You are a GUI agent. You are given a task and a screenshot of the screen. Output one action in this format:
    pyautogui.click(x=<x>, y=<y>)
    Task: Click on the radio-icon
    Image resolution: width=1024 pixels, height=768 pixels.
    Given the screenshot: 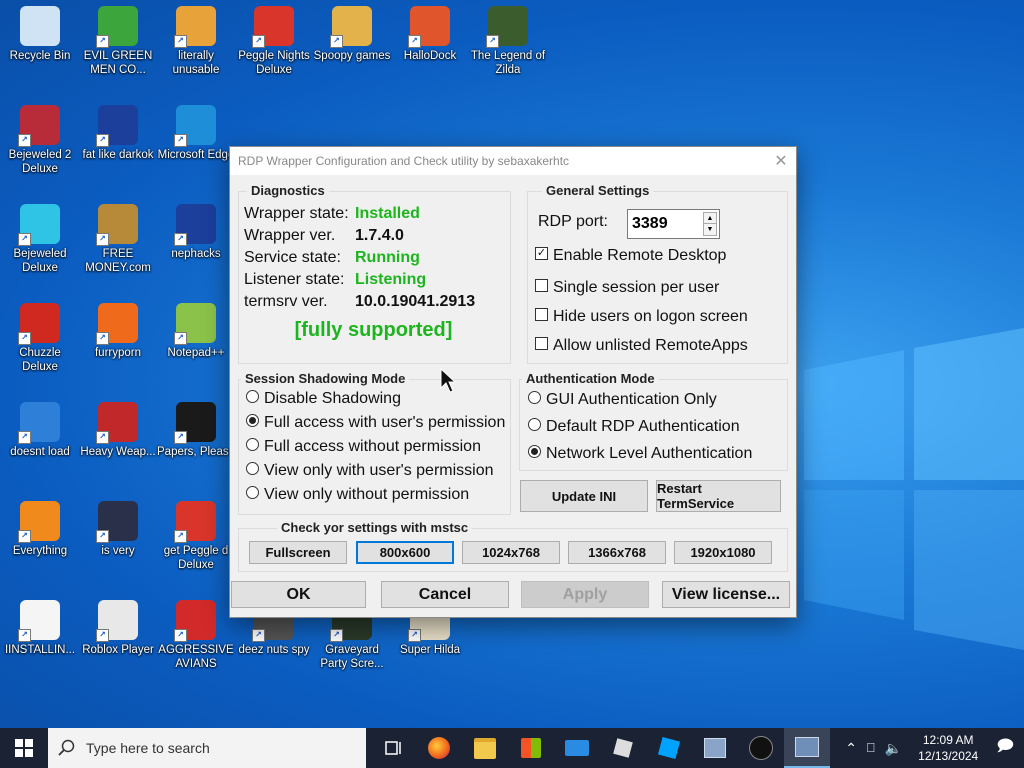 What is the action you would take?
    pyautogui.click(x=534, y=425)
    